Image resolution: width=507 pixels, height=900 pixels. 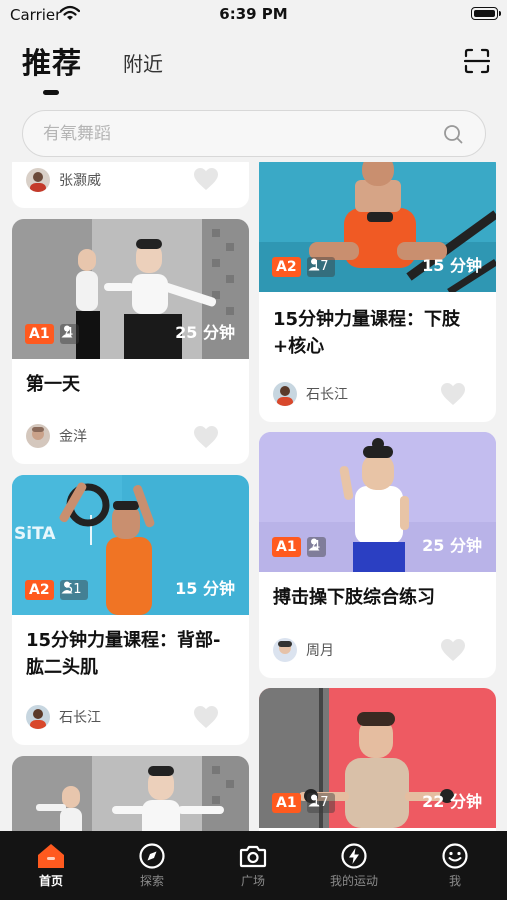 I want to click on nav-label: 首页, so click(x=50, y=881).